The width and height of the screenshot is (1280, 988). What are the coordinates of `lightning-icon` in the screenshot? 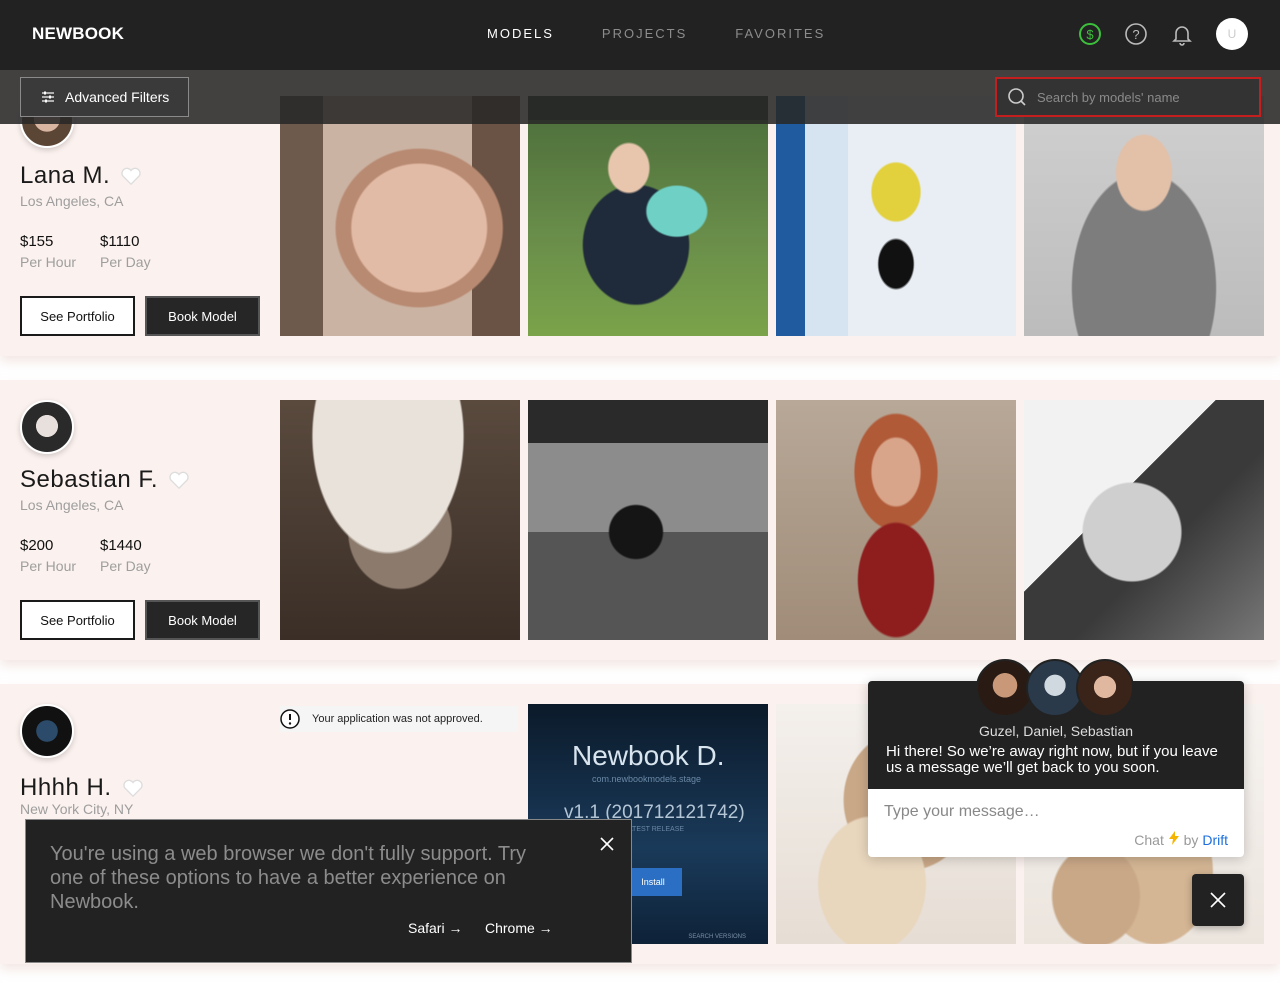 It's located at (1173, 838).